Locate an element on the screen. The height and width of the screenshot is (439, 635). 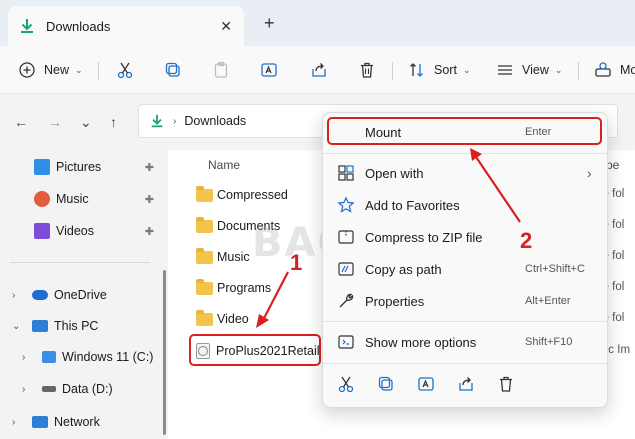
new-tab-button: + is located at coordinates (269, 23).